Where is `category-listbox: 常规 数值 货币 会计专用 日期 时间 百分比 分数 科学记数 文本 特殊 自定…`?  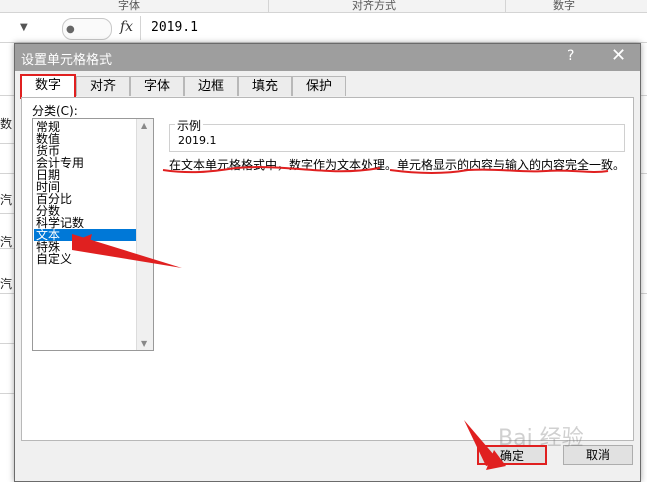 category-listbox: 常规 数值 货币 会计专用 日期 时间 百分比 分数 科学记数 文本 特殊 自定… is located at coordinates (93, 234).